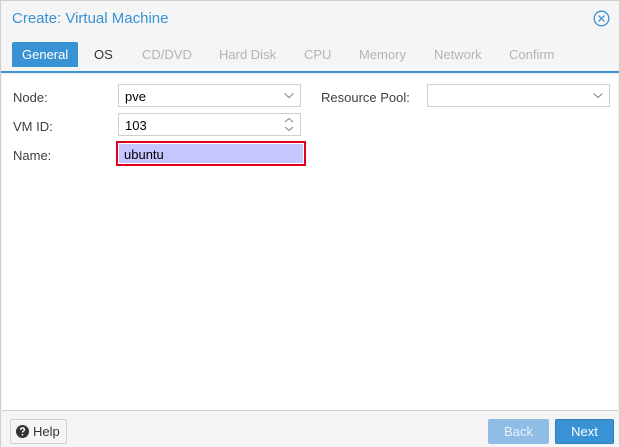  What do you see at coordinates (46, 431) in the screenshot?
I see `help-button-label: Help` at bounding box center [46, 431].